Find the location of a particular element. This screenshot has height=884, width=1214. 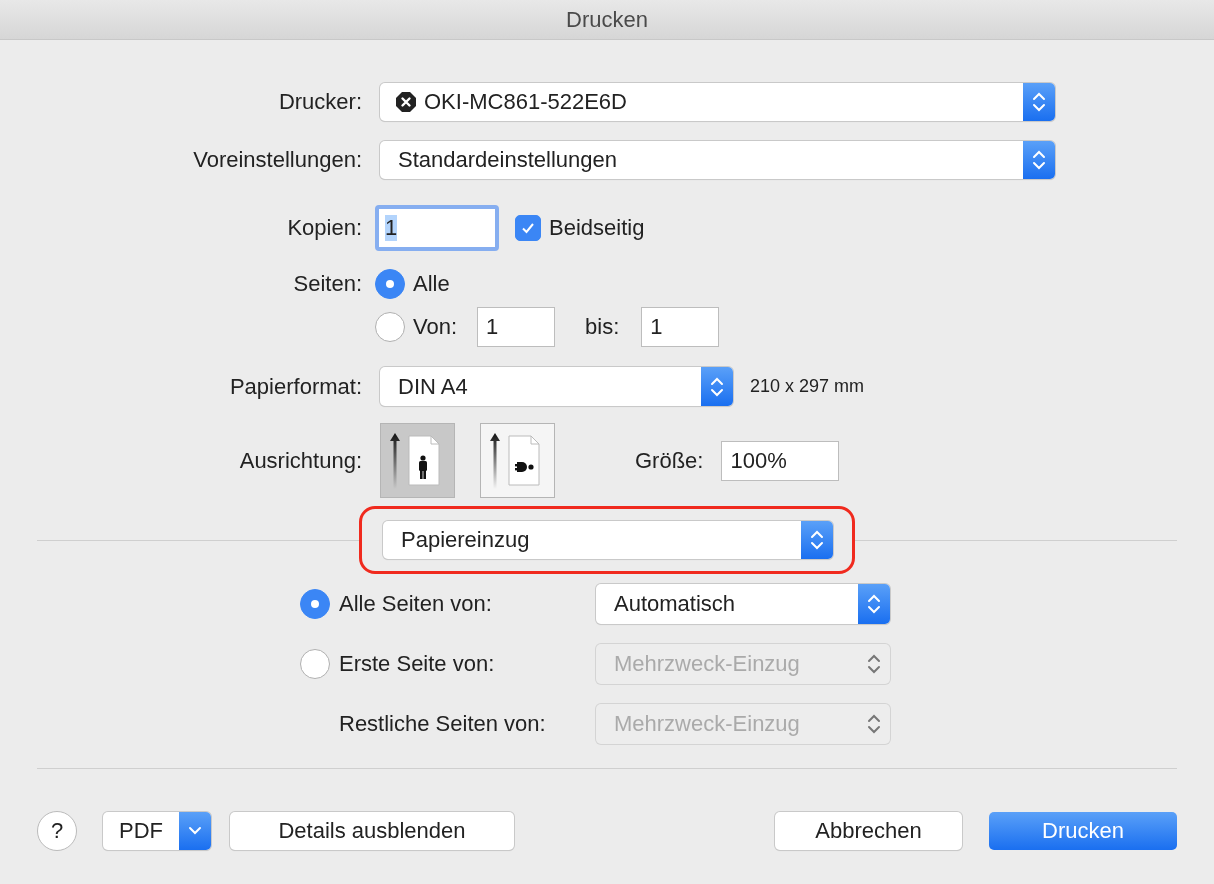

pdf-button: PDF is located at coordinates (157, 831).